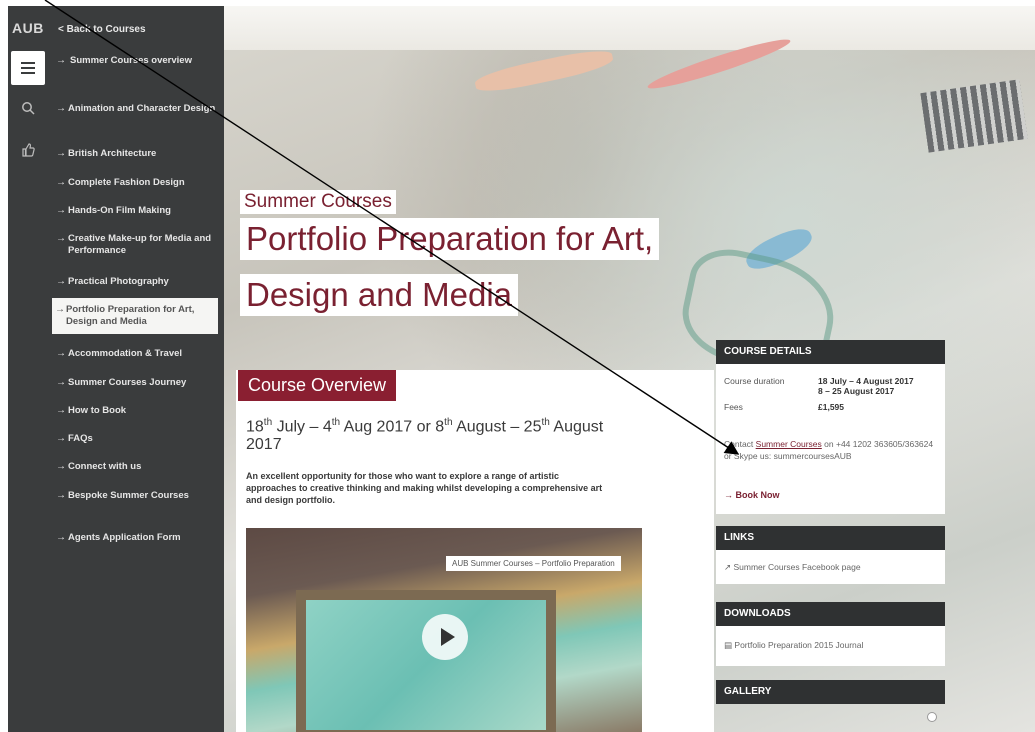  I want to click on external-link-icon: ↗, so click(728, 567).